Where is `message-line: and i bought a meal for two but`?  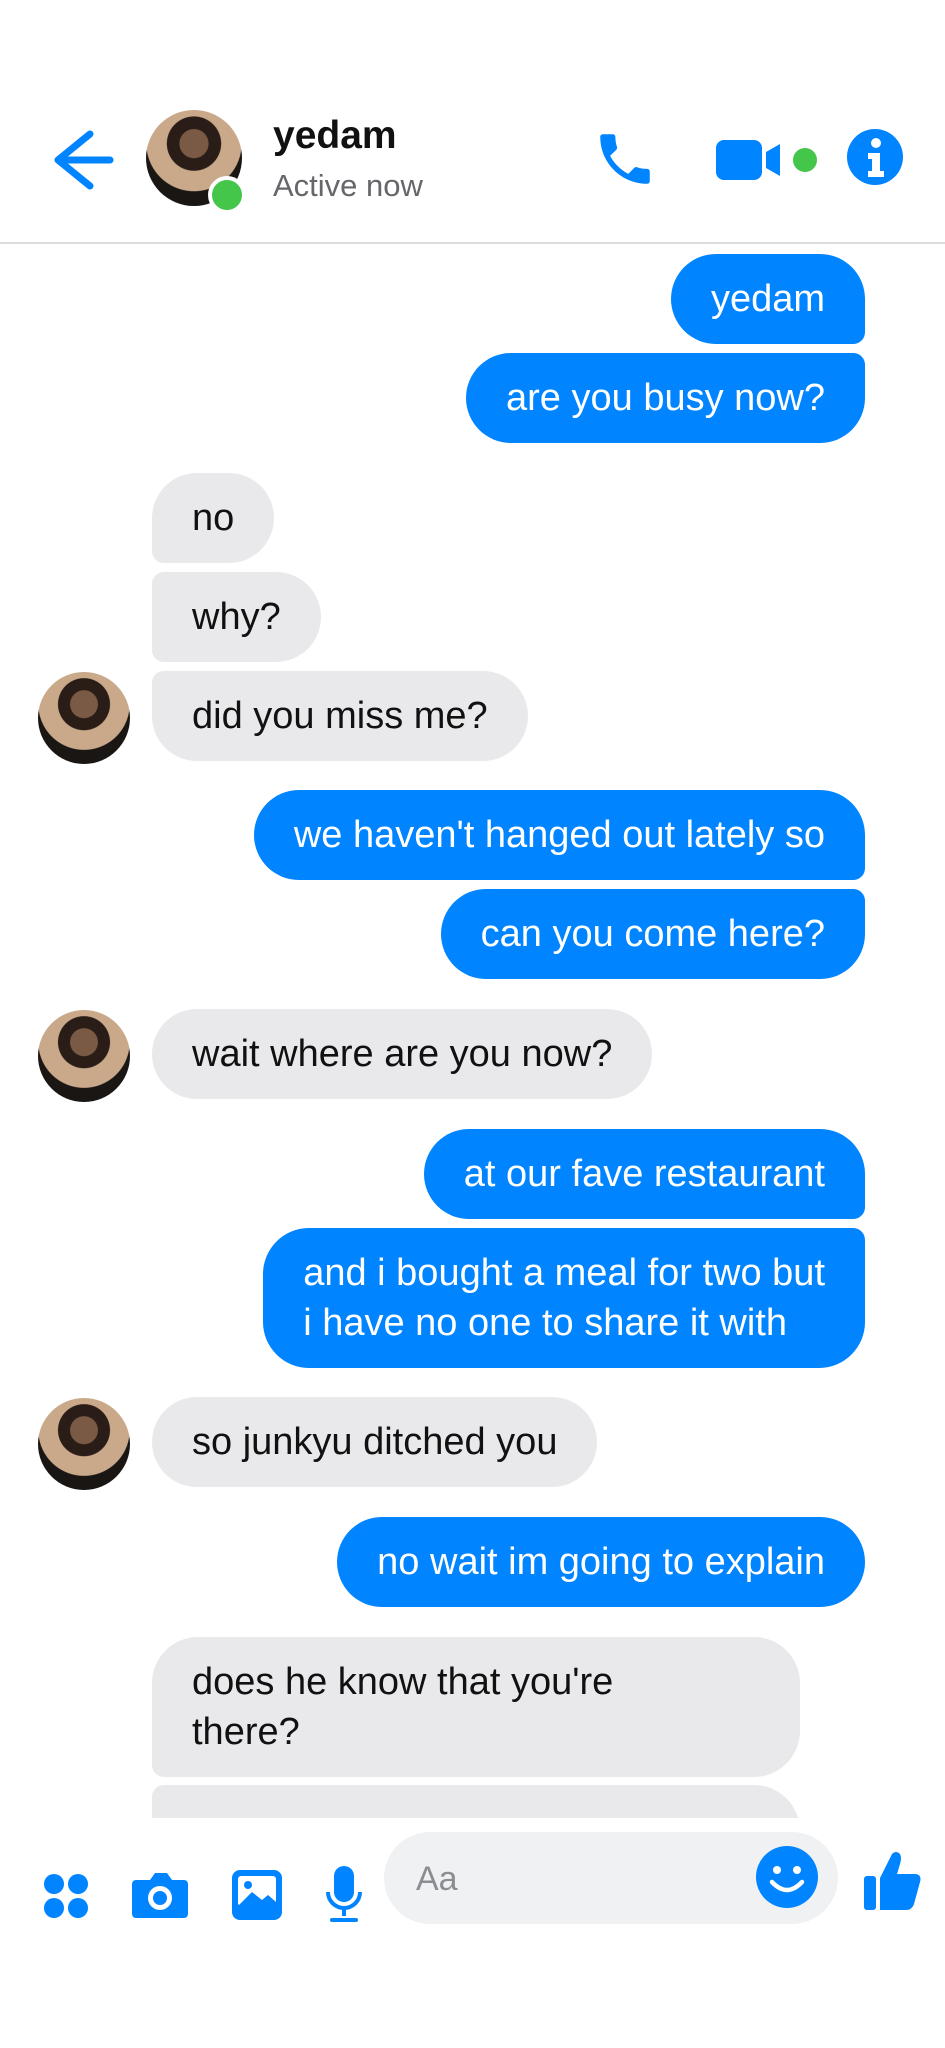
message-line: and i bought a meal for two but is located at coordinates (564, 1273).